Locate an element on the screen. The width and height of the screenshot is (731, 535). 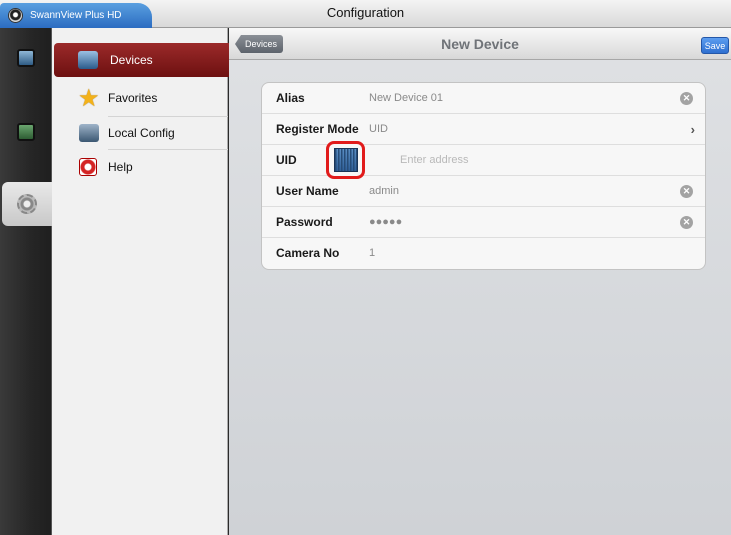
uid-field: Enter address is located at coordinates (434, 160).